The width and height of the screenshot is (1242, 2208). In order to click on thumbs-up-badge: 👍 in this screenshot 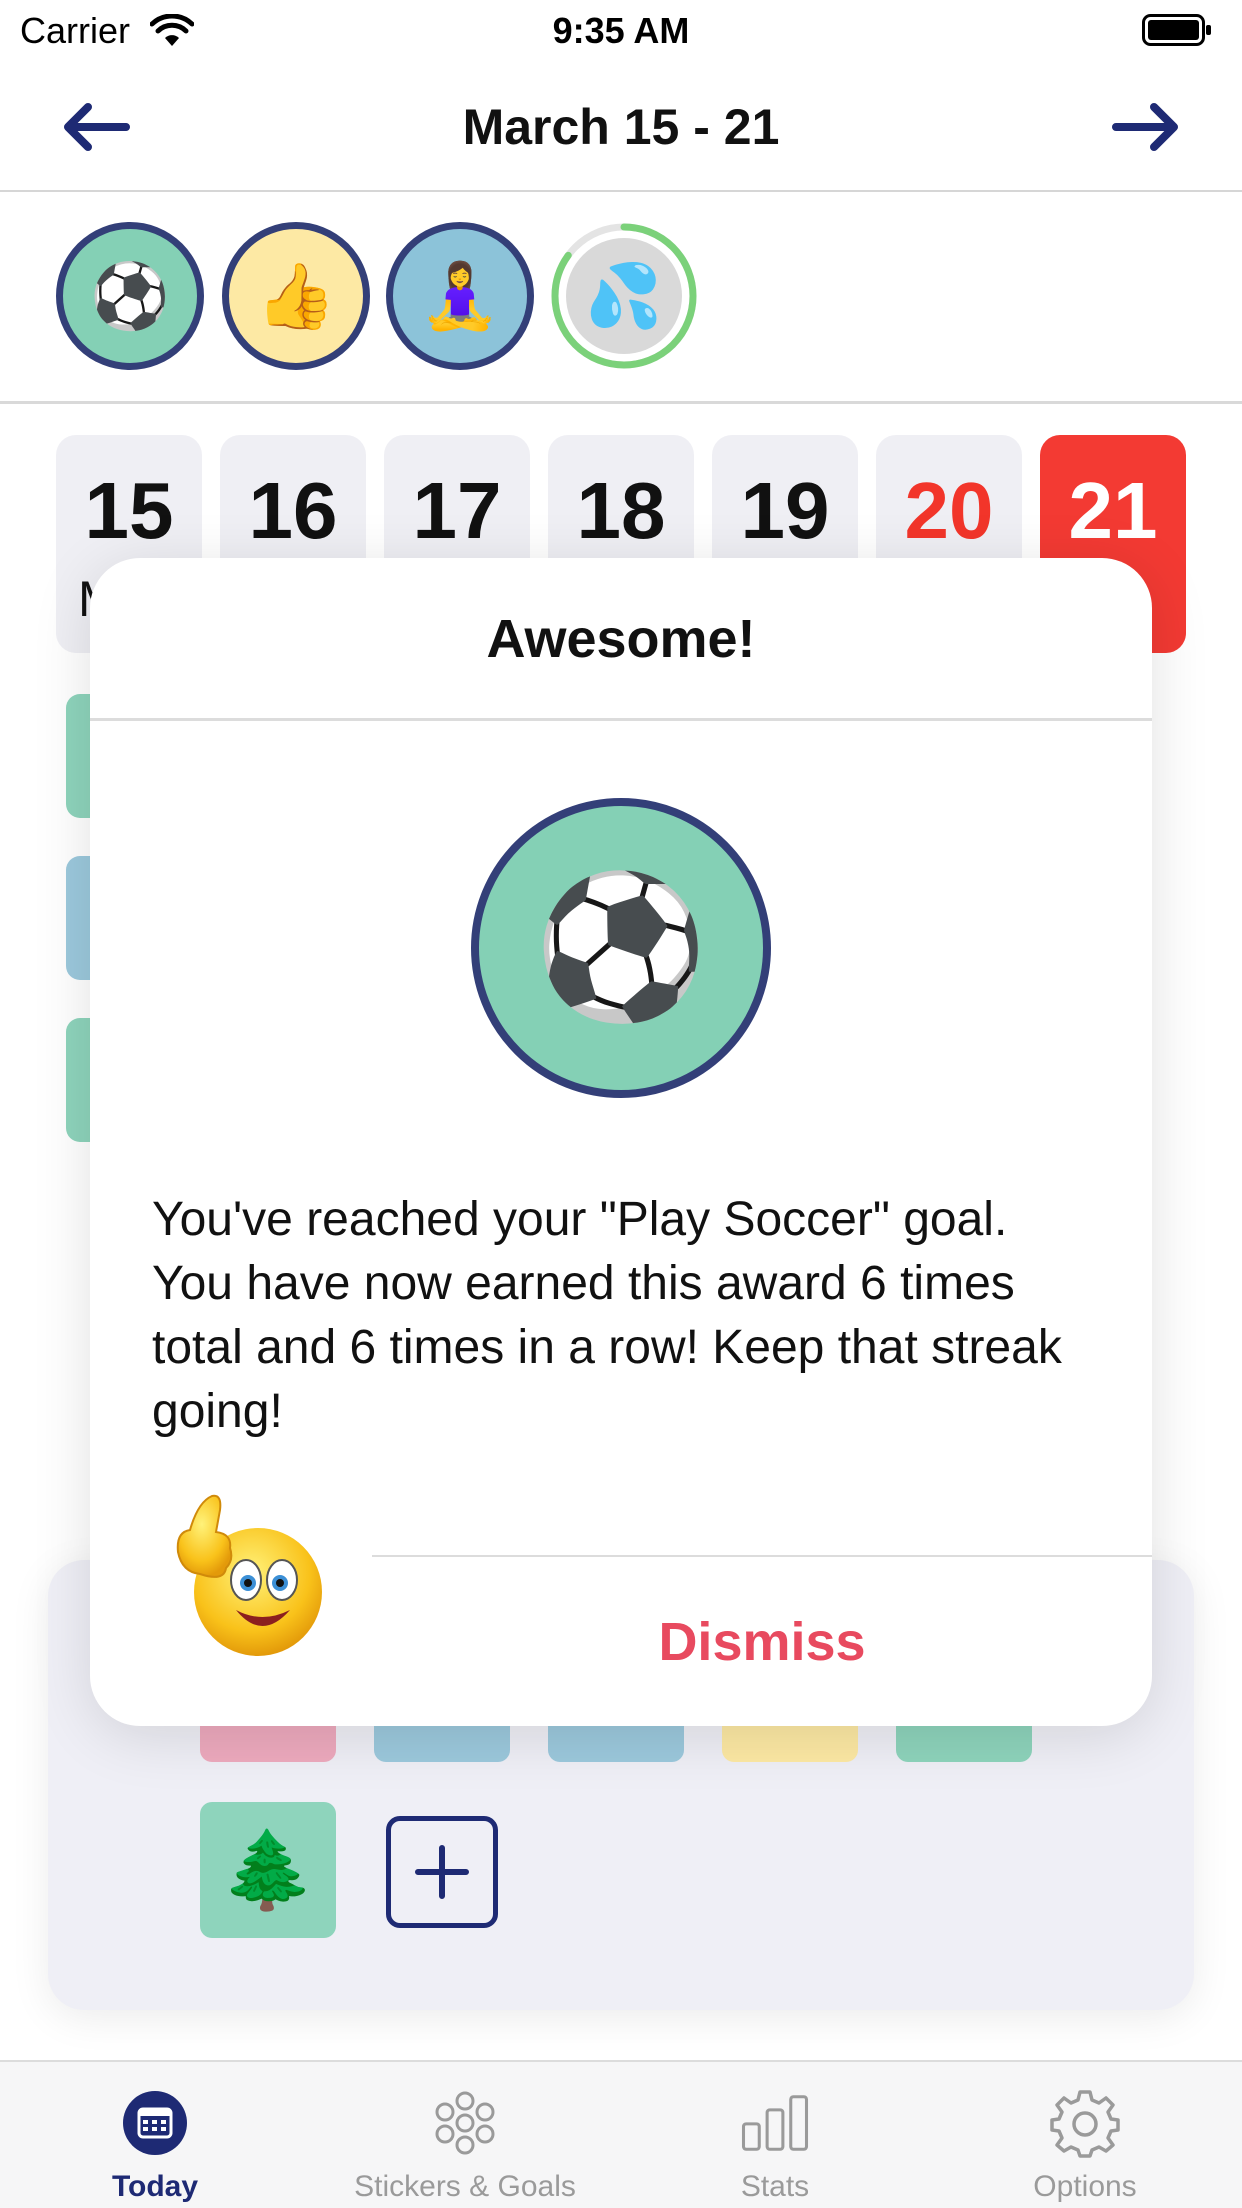, I will do `click(296, 296)`.